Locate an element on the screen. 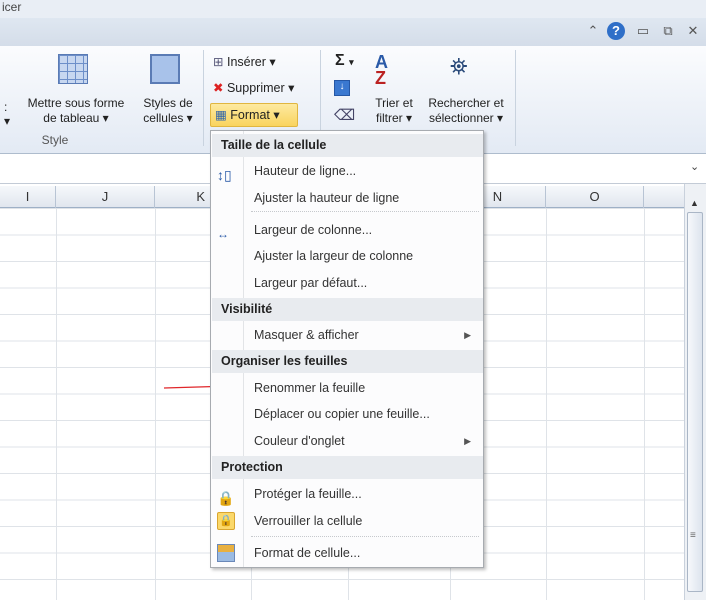  row-height-icon: ↕▯ is located at coordinates (224, 175).